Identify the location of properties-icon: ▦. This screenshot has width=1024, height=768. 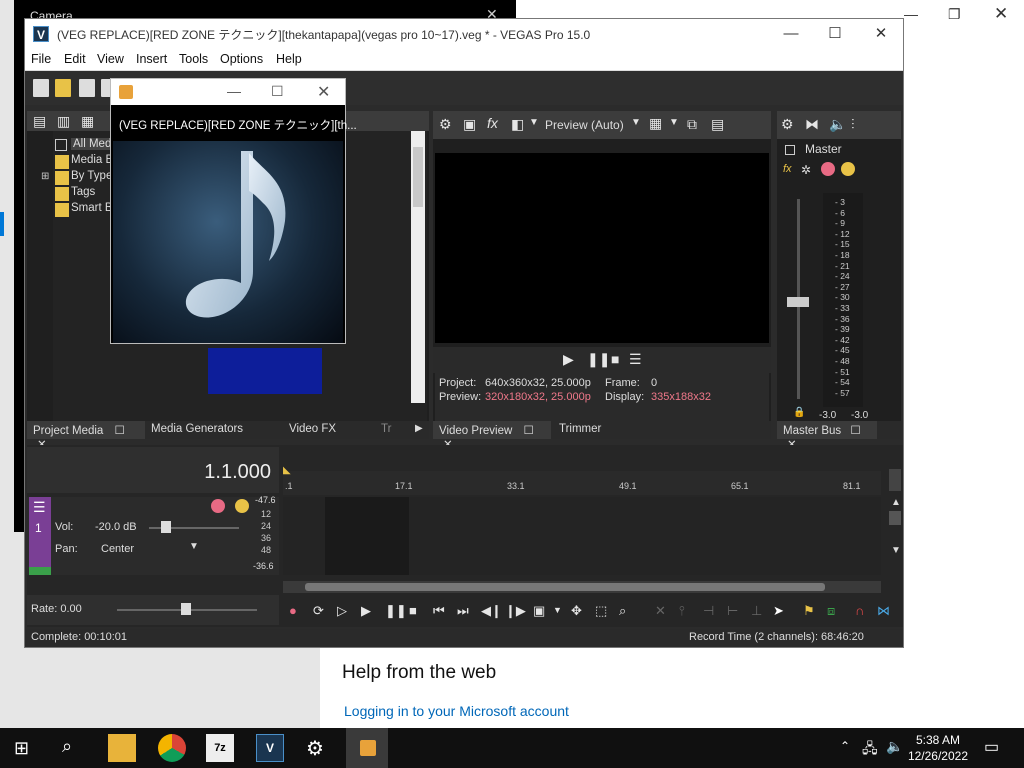
(87, 121).